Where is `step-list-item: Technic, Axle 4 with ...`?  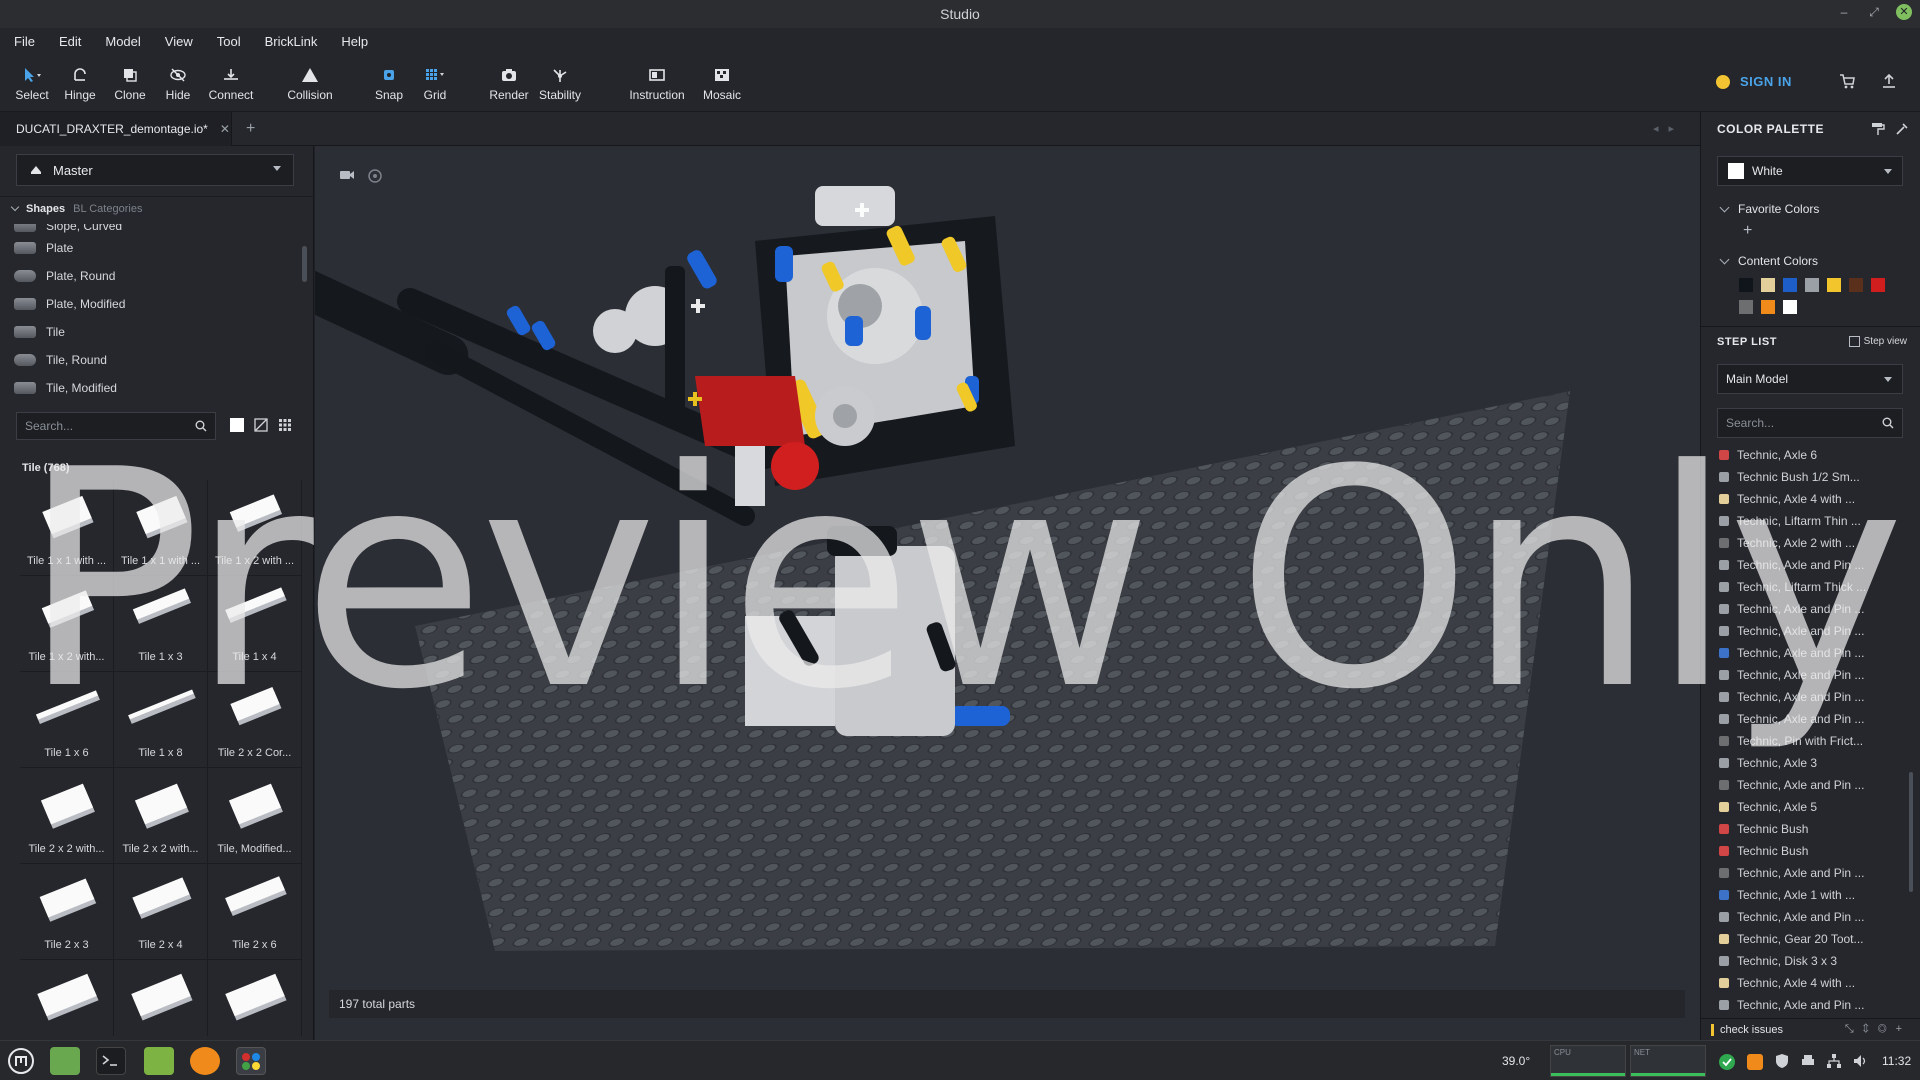 step-list-item: Technic, Axle 4 with ... is located at coordinates (1814, 499).